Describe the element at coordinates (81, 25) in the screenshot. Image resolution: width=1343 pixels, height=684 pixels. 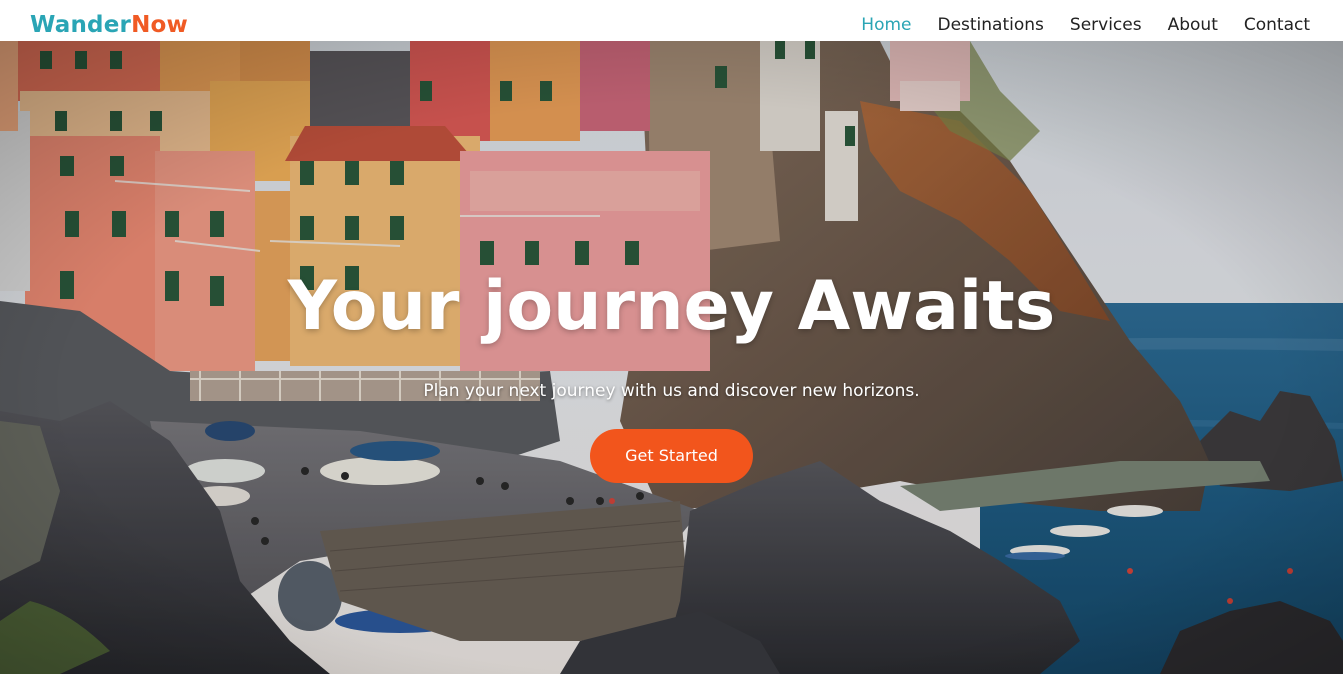
I see `brand-name-part1: Wander` at that location.